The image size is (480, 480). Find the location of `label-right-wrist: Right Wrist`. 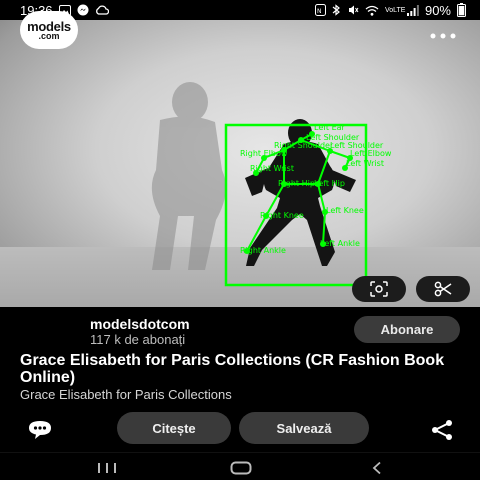

label-right-wrist: Right Wrist is located at coordinates (272, 168).